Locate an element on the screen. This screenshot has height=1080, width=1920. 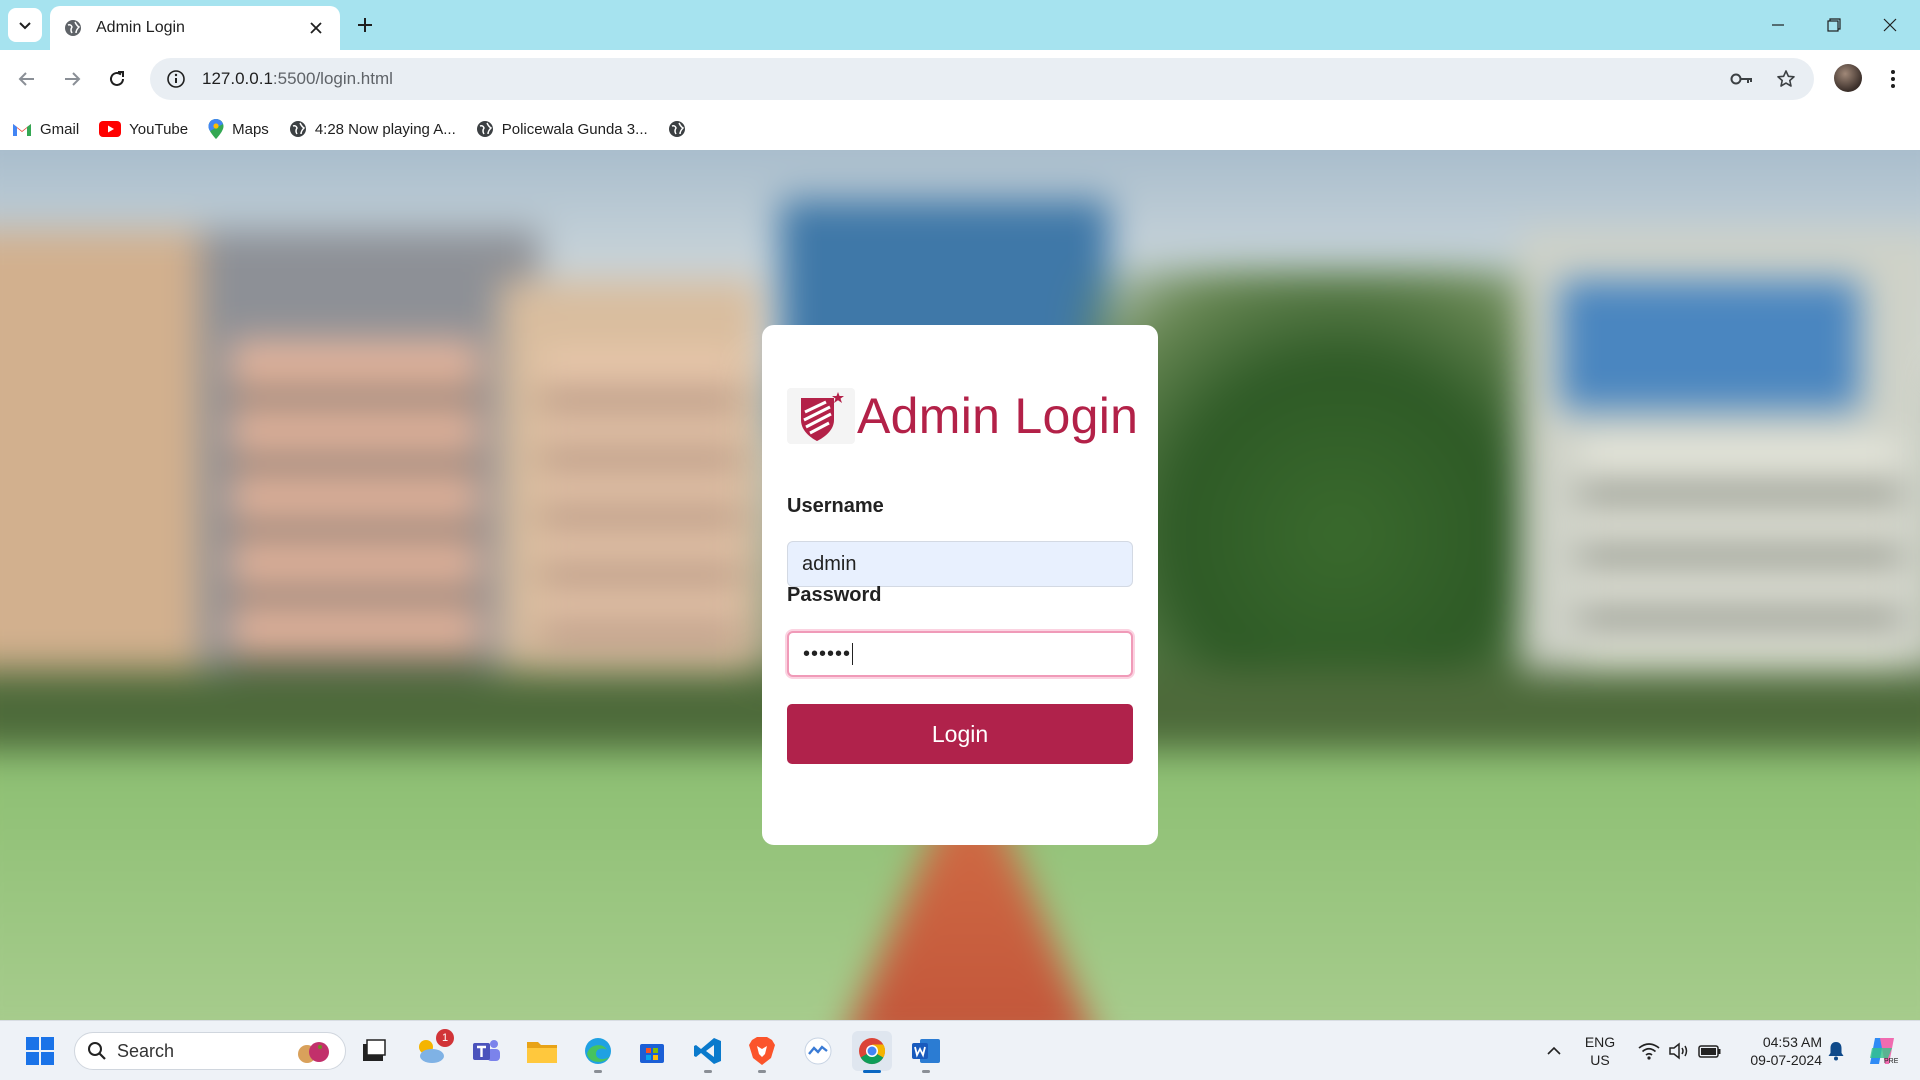
bookmark-star-icon is located at coordinates (1786, 79).